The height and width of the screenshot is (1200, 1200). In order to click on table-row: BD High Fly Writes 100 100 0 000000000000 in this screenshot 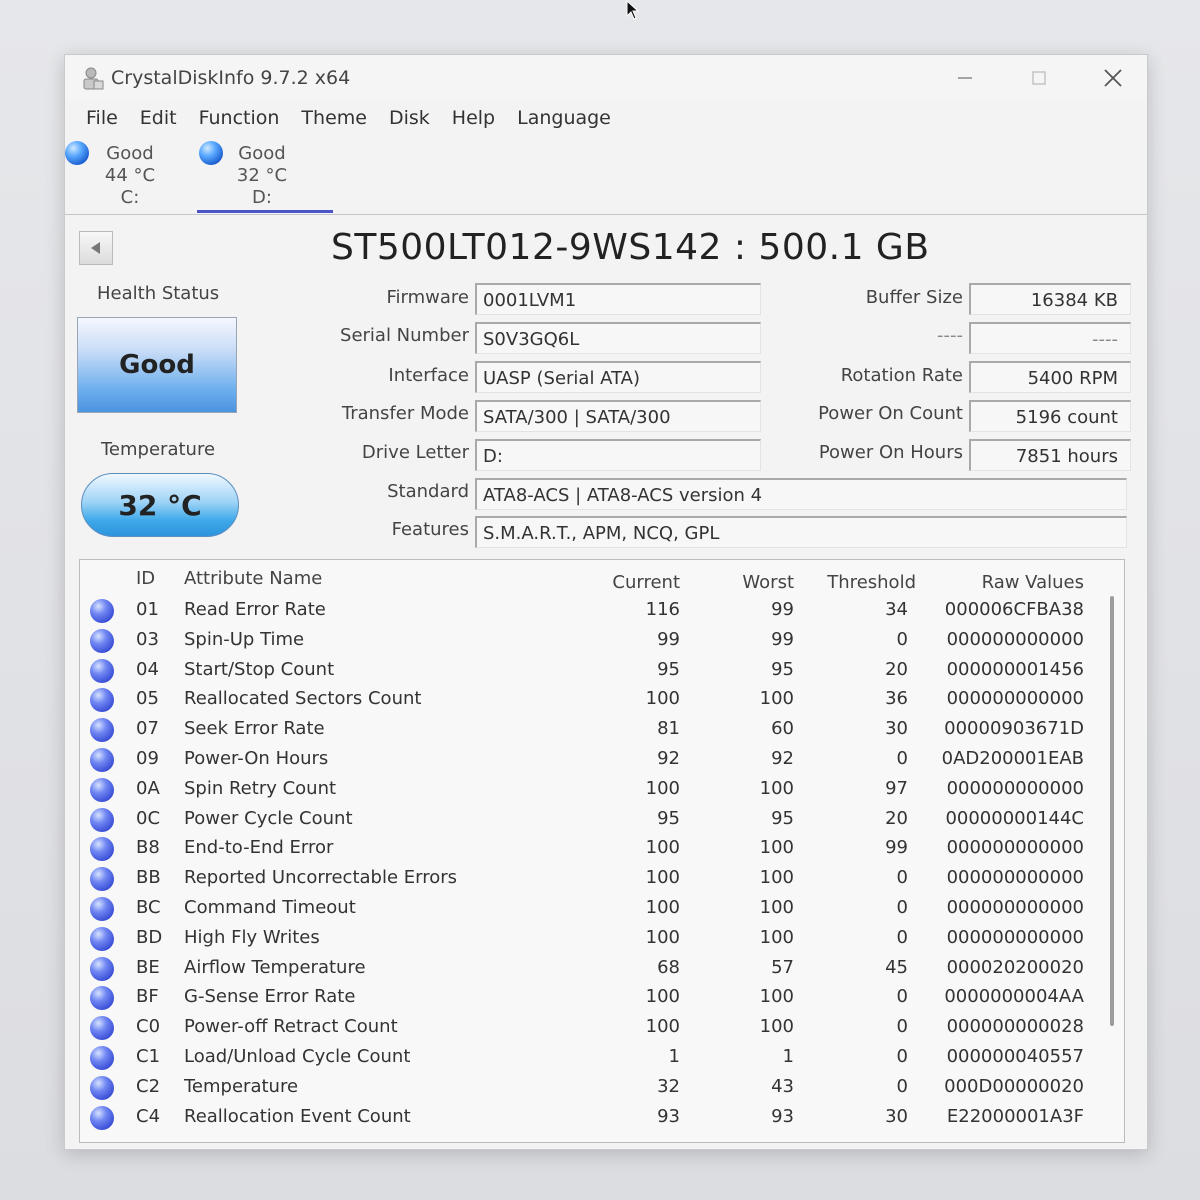, I will do `click(602, 939)`.